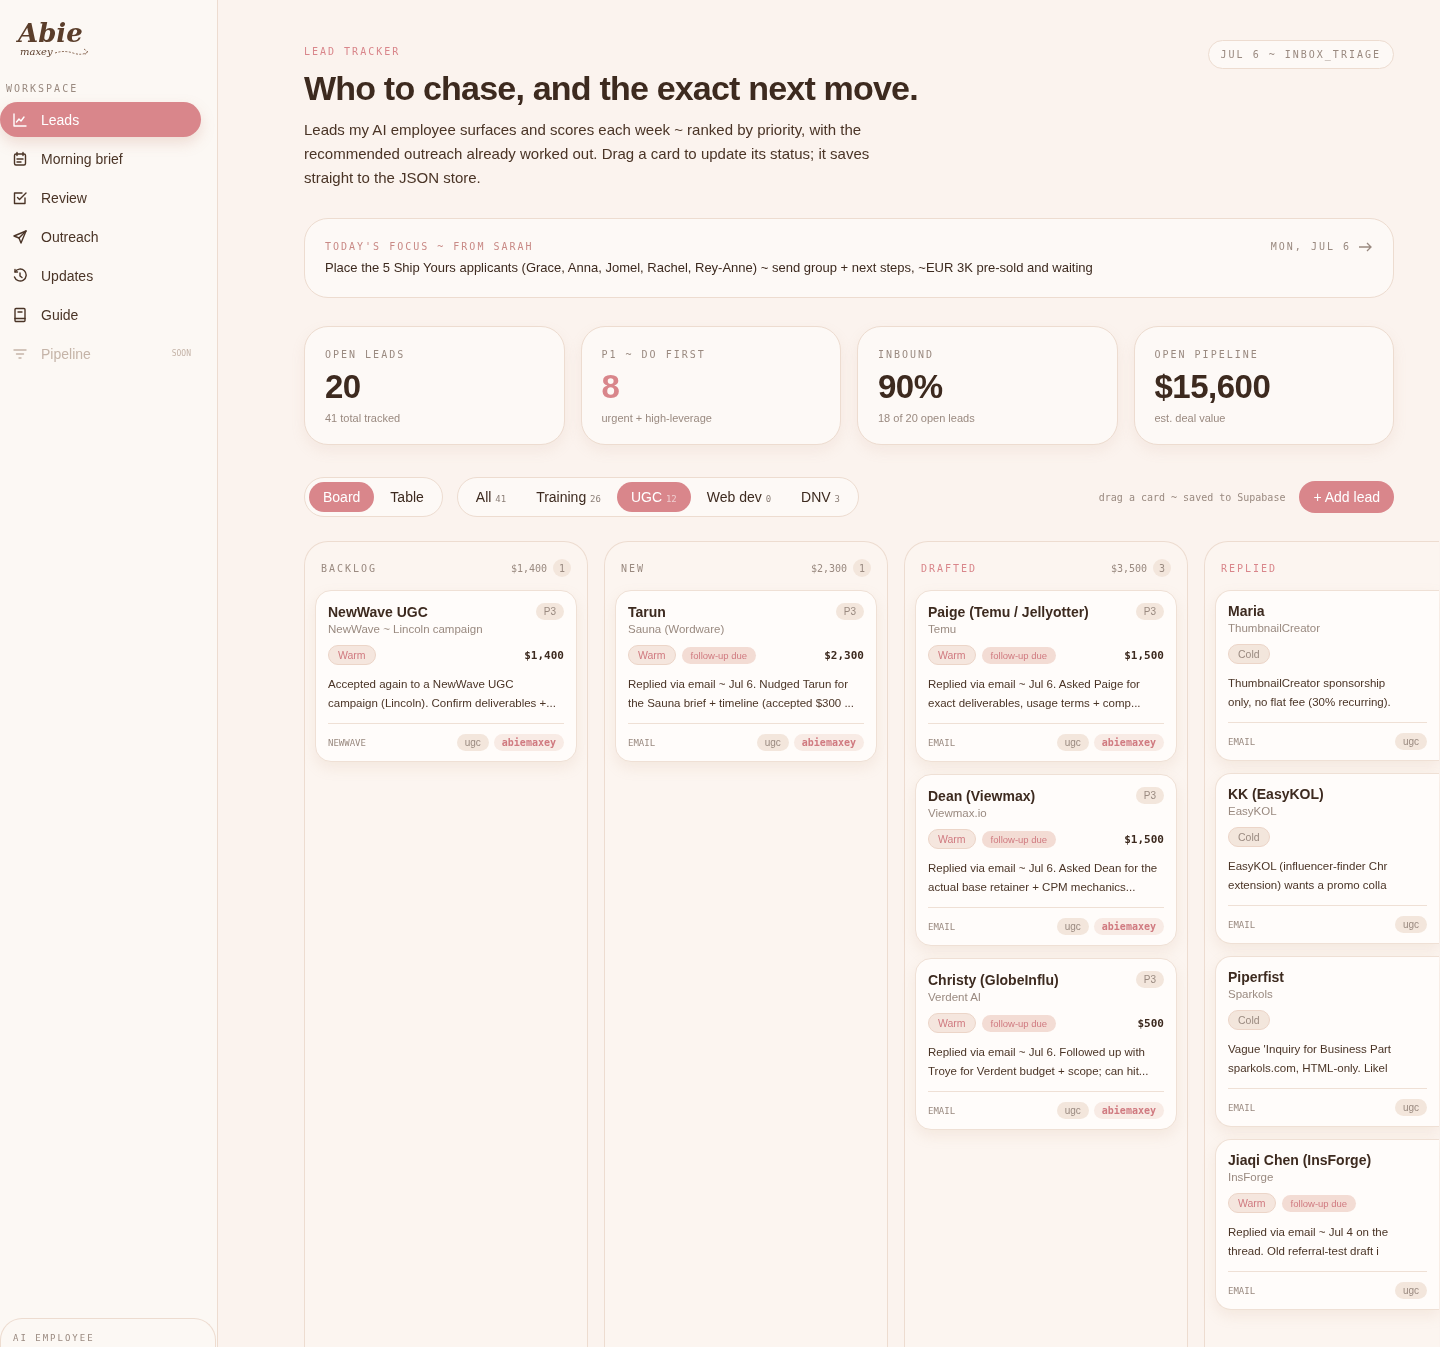  Describe the element at coordinates (1046, 860) in the screenshot. I see `lead-card: Dean (Viewmax) P3 Viewmax.io Warm follow-up due $1,500 Replied via email ~ Jul 6. Asked Dean for the actual base retainer + CPM mechanics... EMAIL ugc abiemaxey` at that location.